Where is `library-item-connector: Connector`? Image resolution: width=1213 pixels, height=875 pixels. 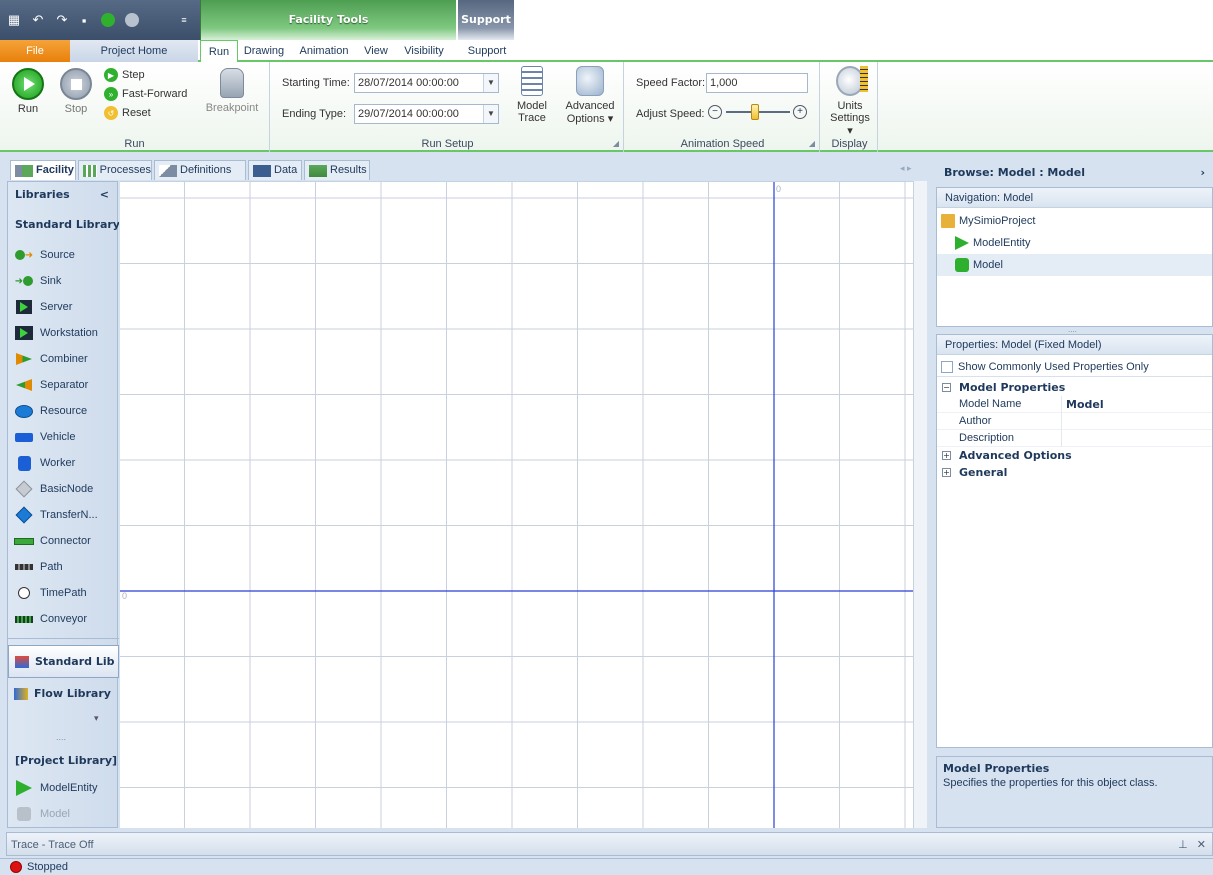 library-item-connector: Connector is located at coordinates (63, 541).